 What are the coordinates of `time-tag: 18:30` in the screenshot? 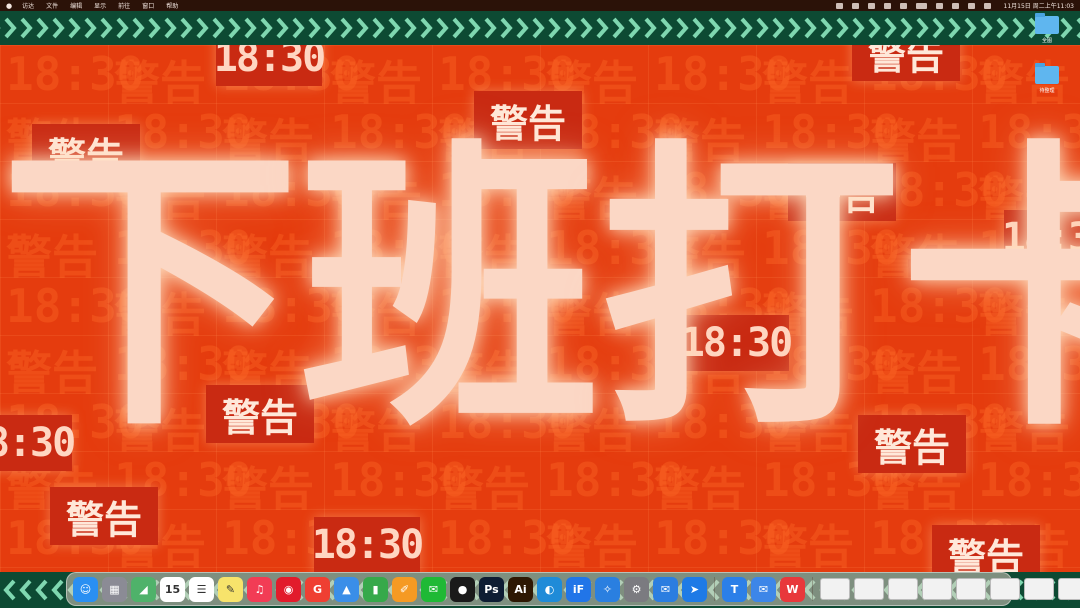 It's located at (270, 65).